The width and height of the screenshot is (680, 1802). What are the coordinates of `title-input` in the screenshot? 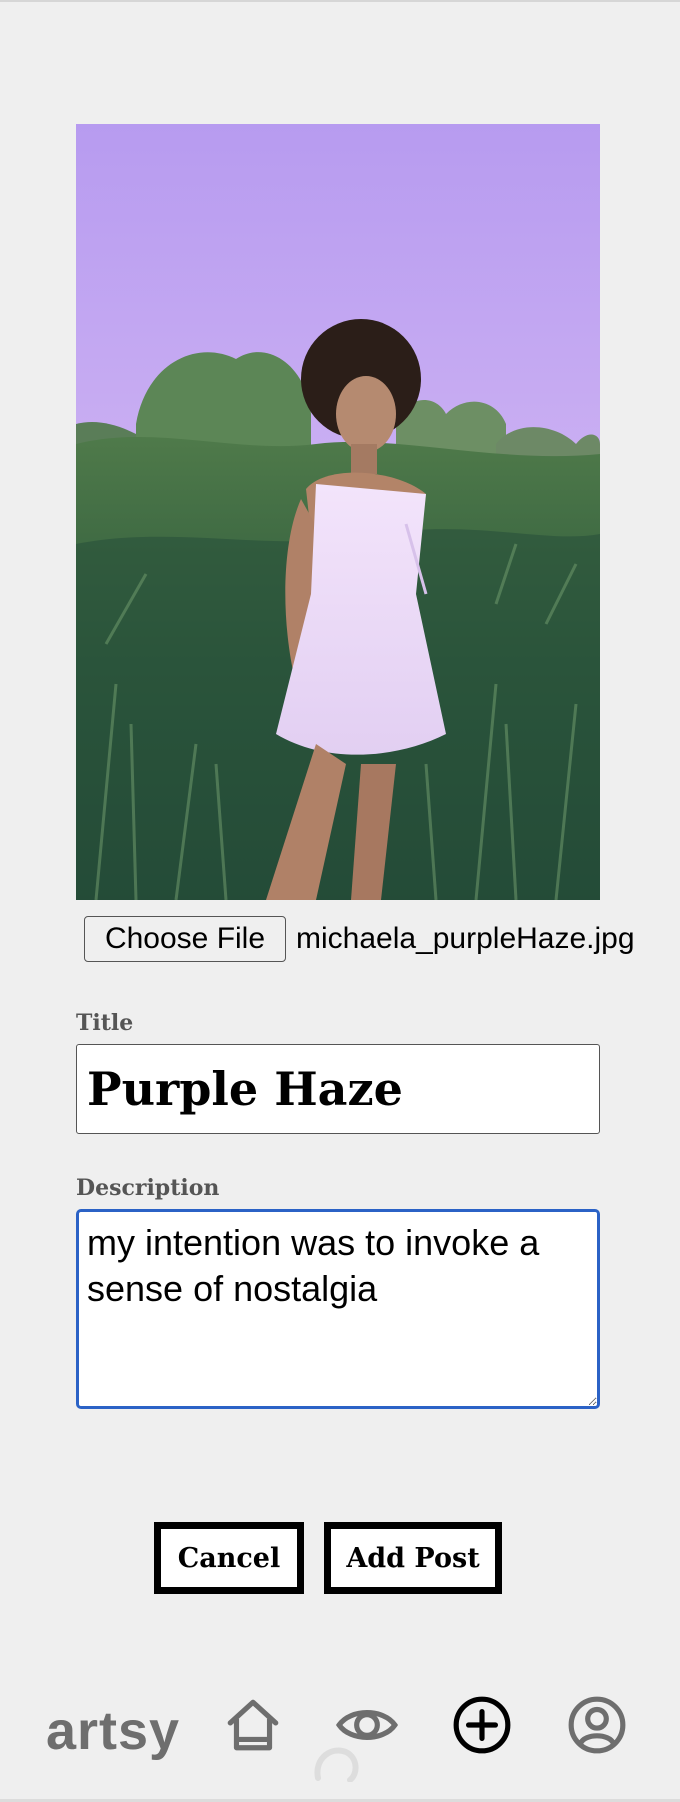 It's located at (338, 1089).